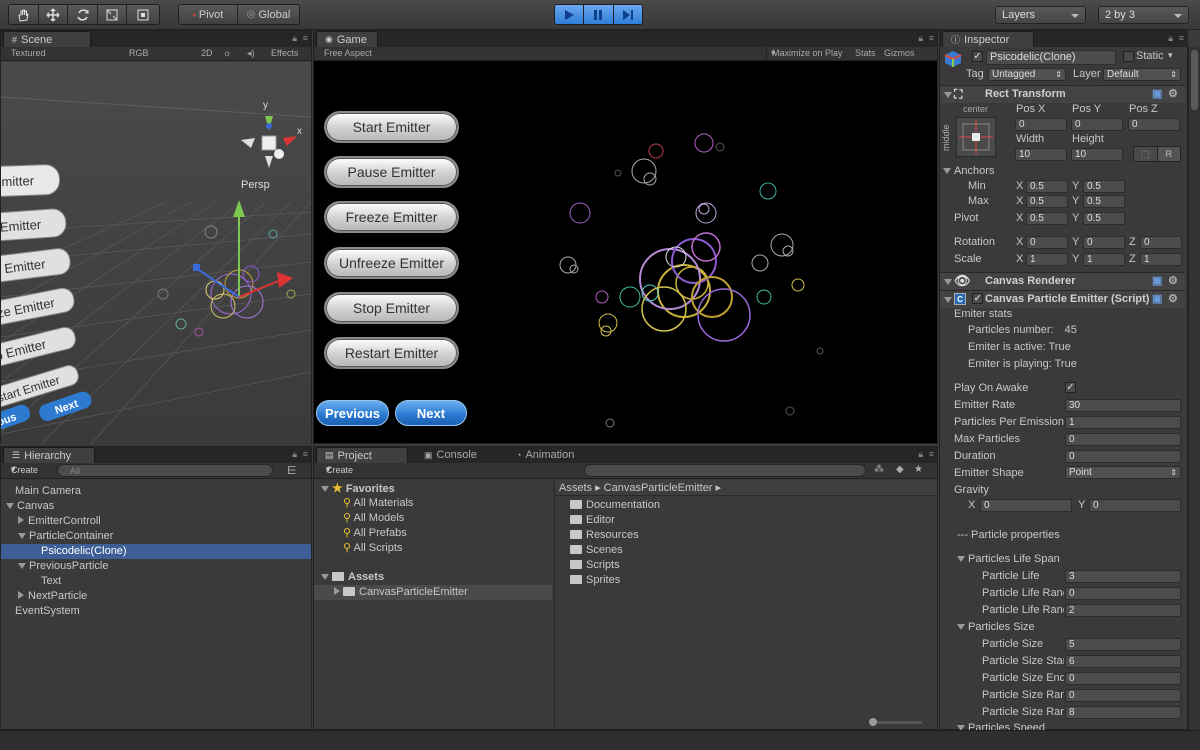 The width and height of the screenshot is (1200, 750). What do you see at coordinates (1168, 154) in the screenshot?
I see `raw-edit-button: R` at bounding box center [1168, 154].